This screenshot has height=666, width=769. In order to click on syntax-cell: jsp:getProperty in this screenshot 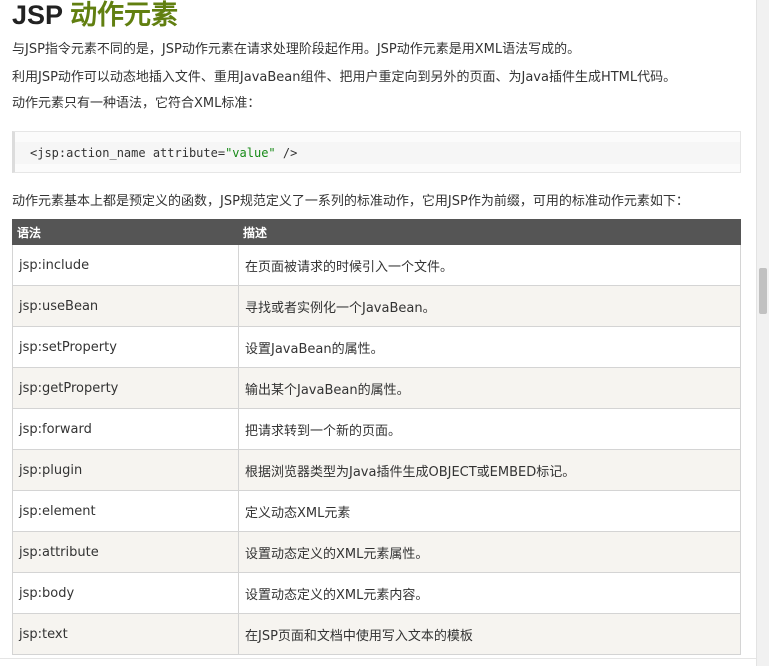, I will do `click(125, 388)`.